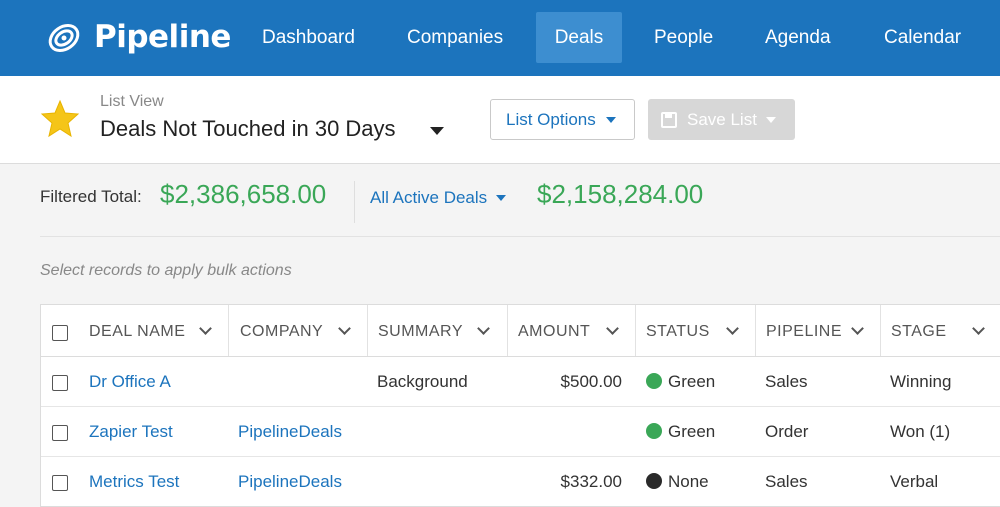  I want to click on column-header-stage: STAGE, so click(940, 330).